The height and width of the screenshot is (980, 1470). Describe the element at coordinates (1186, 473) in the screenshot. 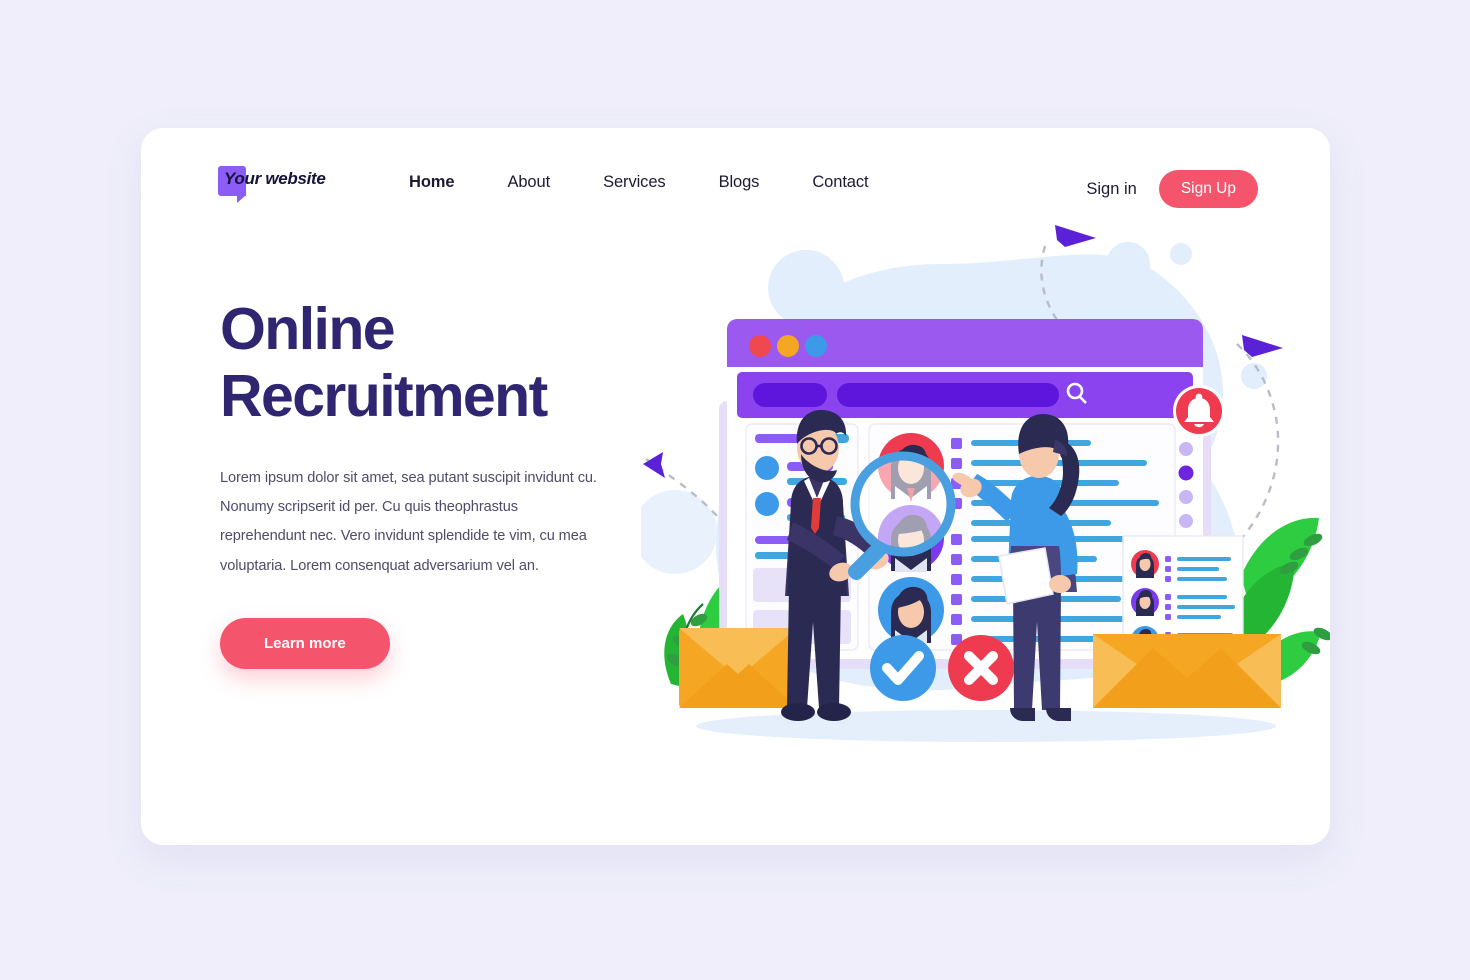

I see `pagination-dot-active` at that location.